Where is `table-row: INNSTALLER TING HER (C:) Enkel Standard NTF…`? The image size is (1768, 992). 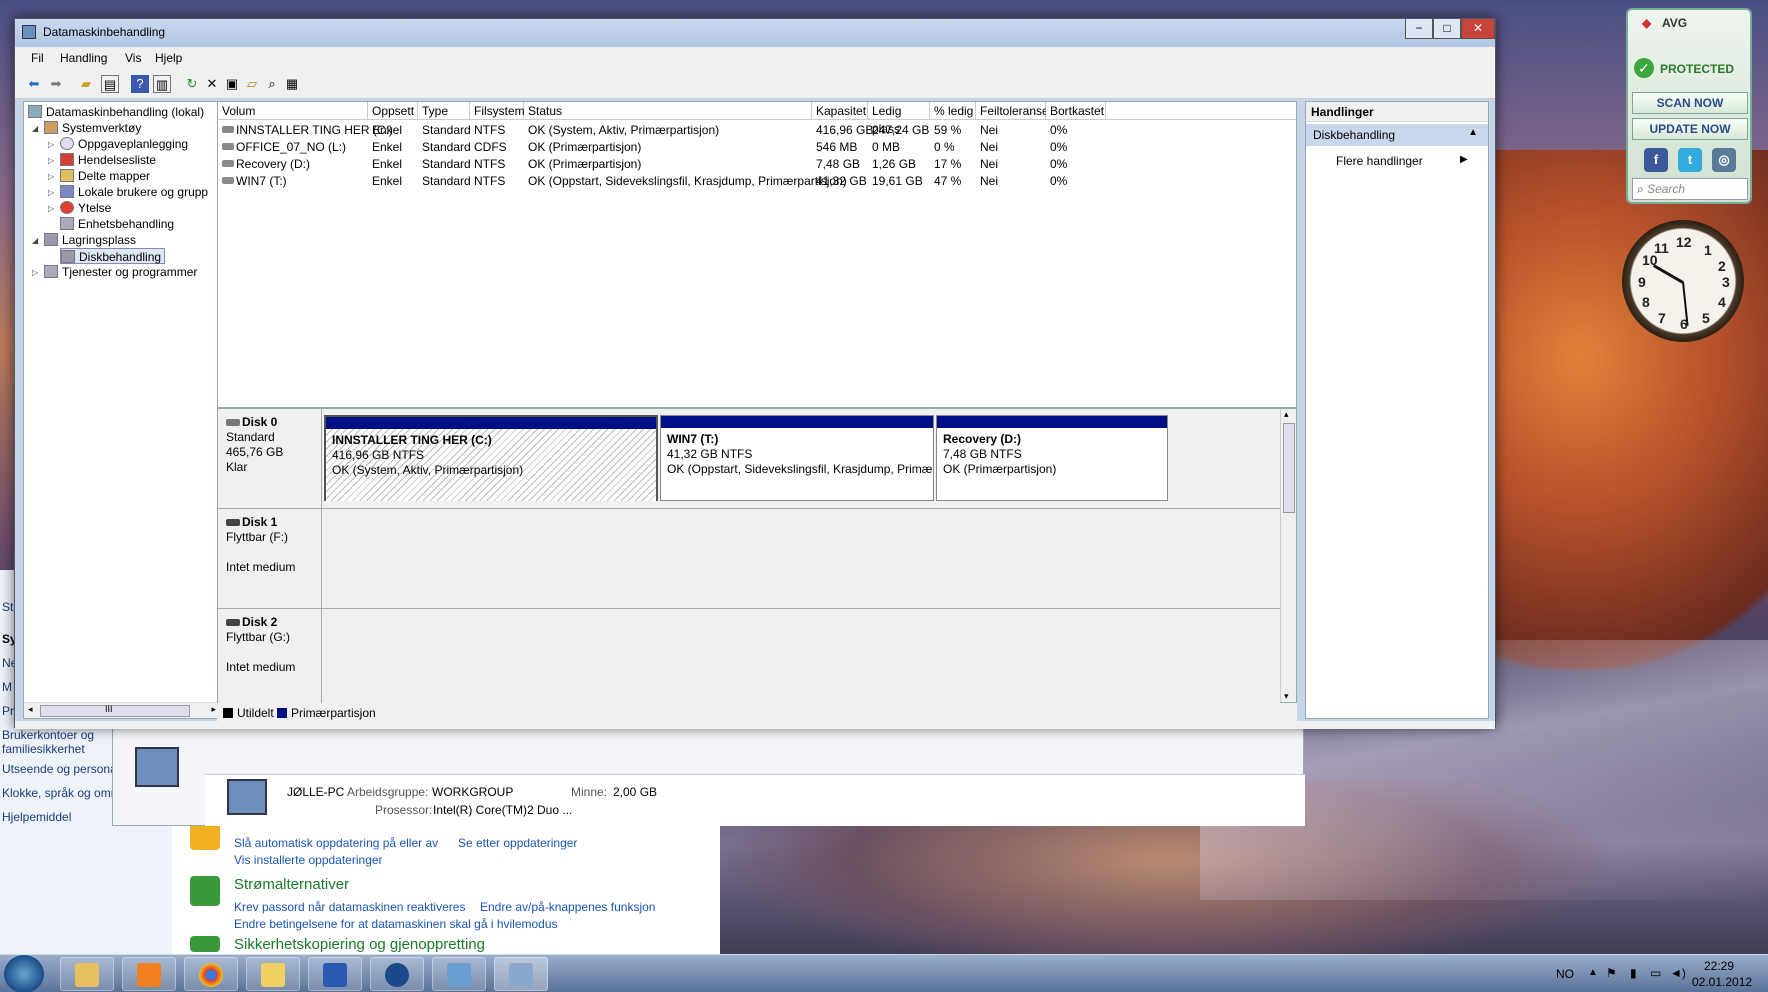
table-row: INNSTALLER TING HER (C:) Enkel Standard NTF… is located at coordinates (757, 130).